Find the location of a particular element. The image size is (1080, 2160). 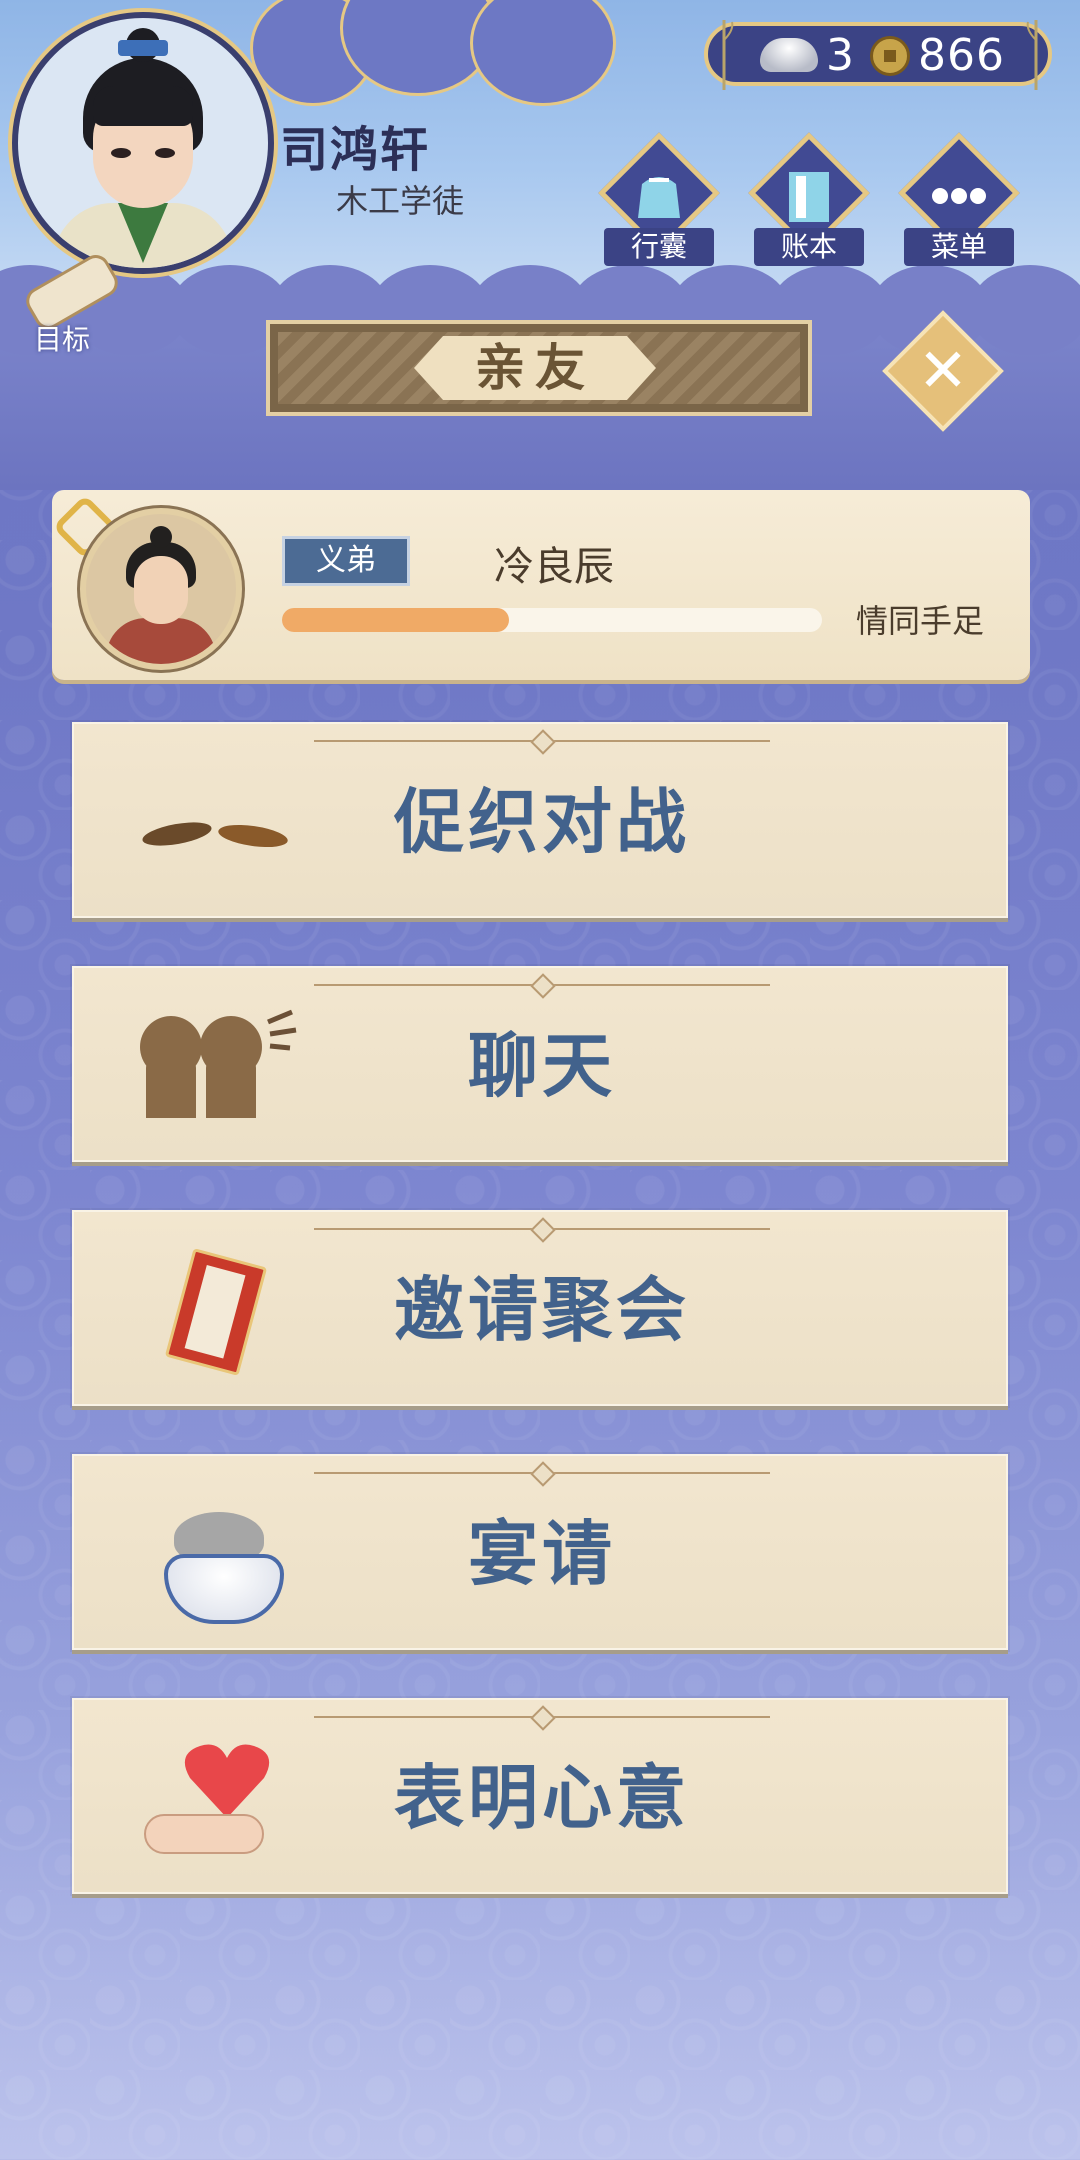

cricket-battle-button: 促织对战 is located at coordinates (540, 820).